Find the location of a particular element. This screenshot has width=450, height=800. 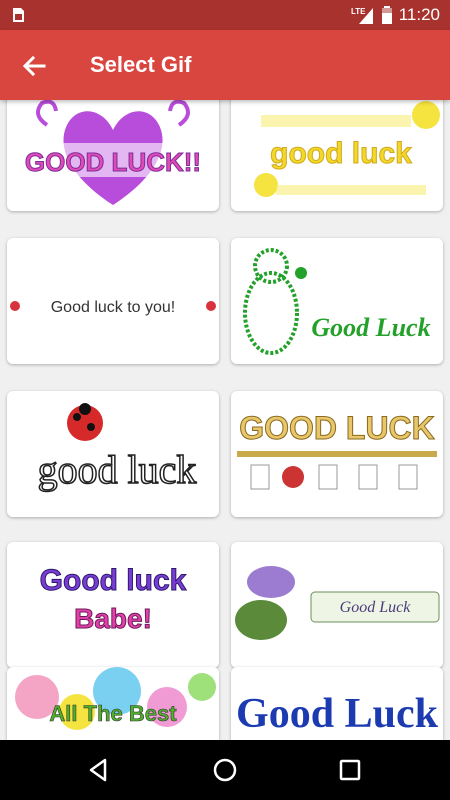

gif-image-ladybug: good luck is located at coordinates (117, 448).